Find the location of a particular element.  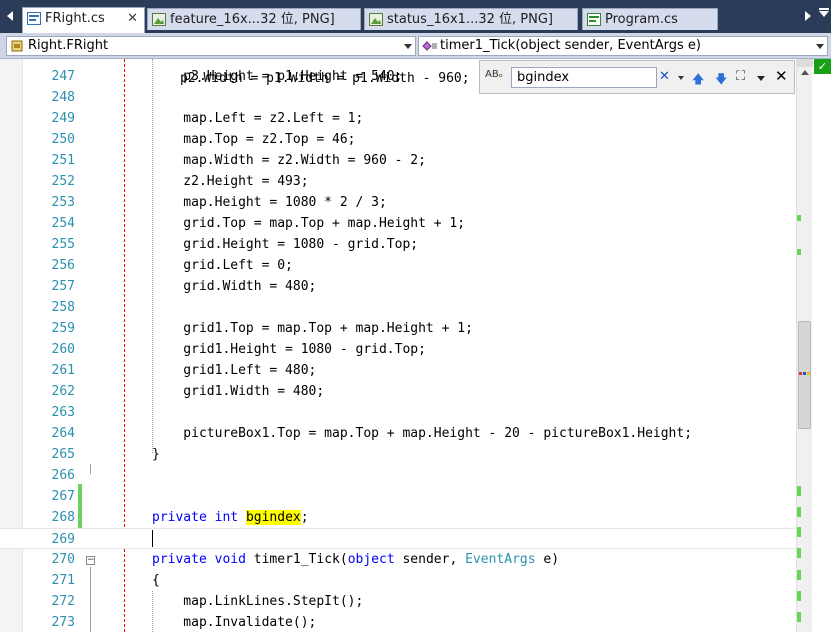

find-all-binoculars-icon: ⛶ is located at coordinates (740, 76).